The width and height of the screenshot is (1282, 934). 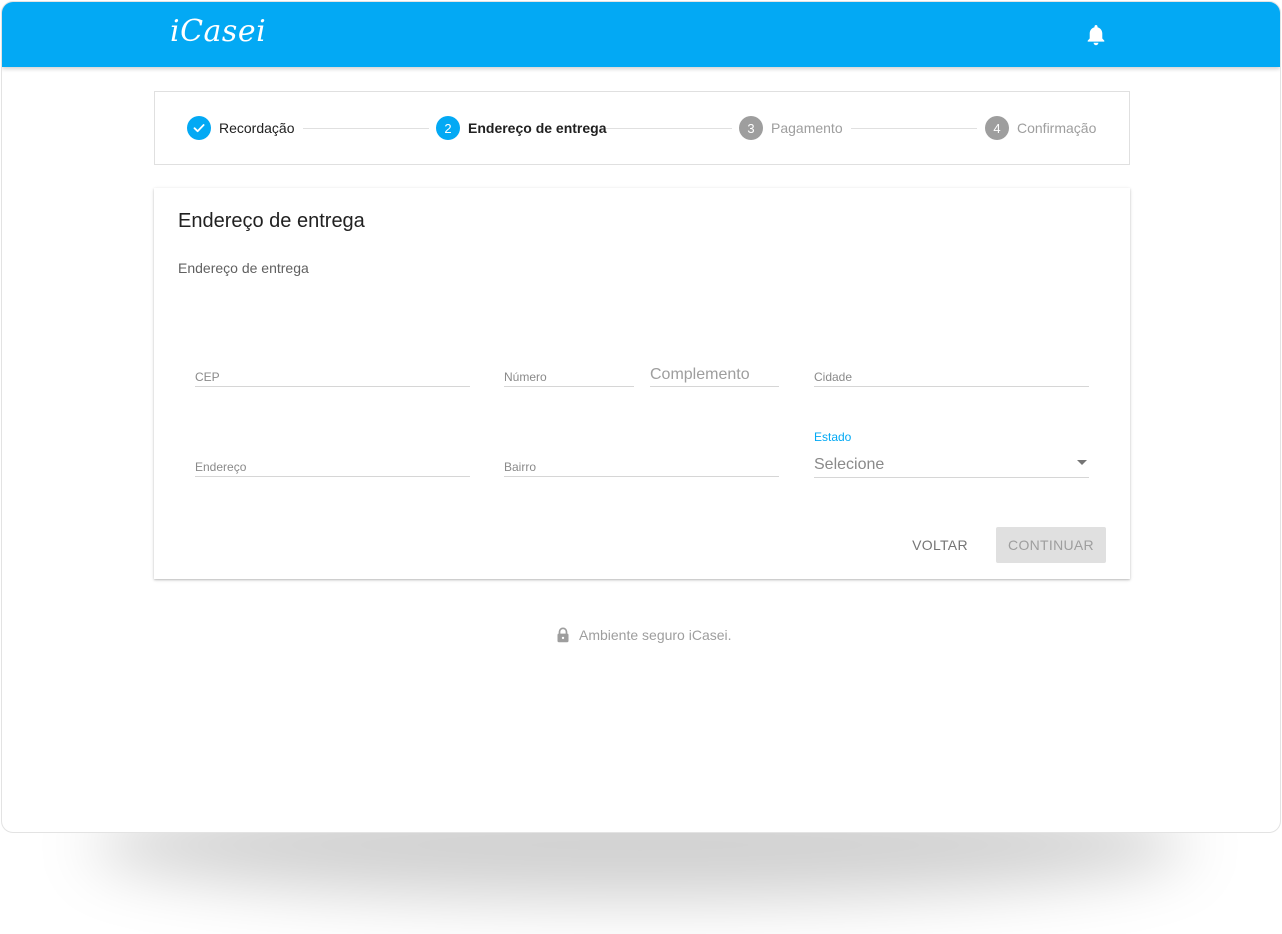 I want to click on lock-icon, so click(x=563, y=635).